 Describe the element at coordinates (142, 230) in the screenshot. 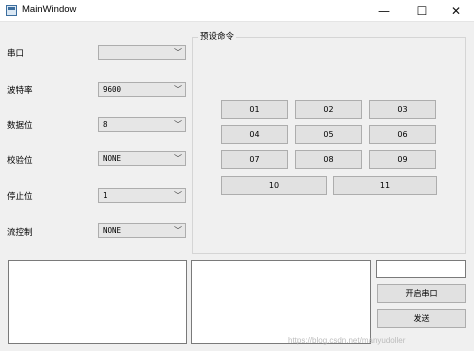

I see `flow-combo: NONE ﹀` at that location.